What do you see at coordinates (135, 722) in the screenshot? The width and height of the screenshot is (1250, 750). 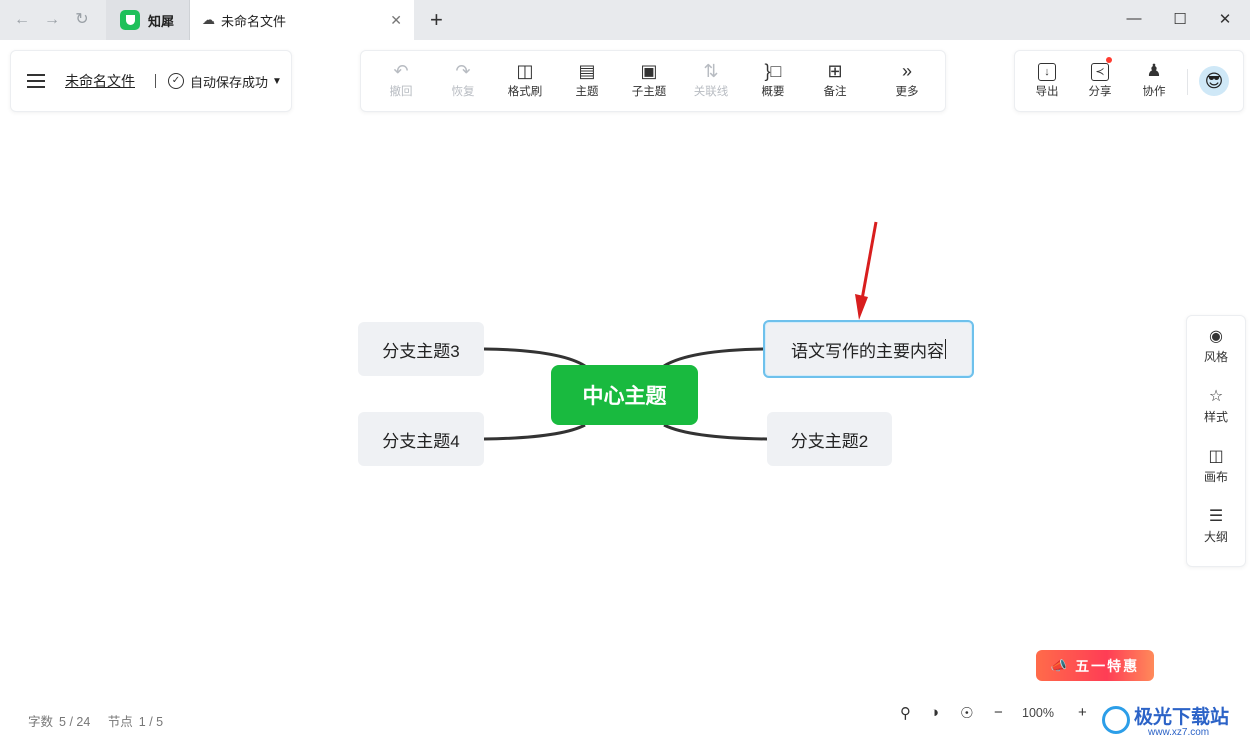 I see `node-count: 节点 1 / 5` at bounding box center [135, 722].